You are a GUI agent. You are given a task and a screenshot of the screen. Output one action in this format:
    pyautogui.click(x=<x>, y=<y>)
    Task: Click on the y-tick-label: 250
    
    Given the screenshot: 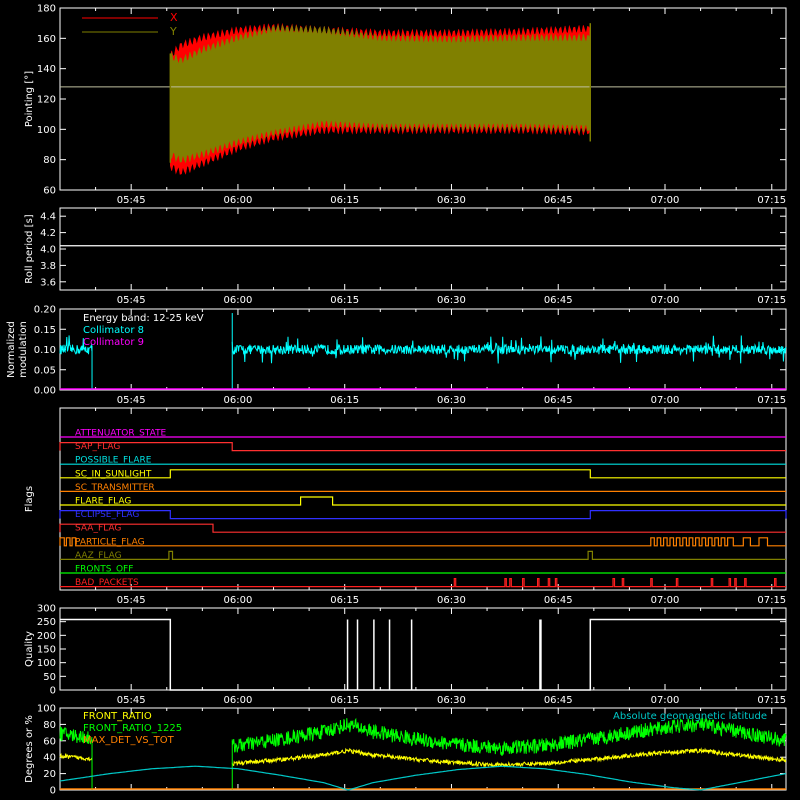 What is the action you would take?
    pyautogui.click(x=46, y=622)
    